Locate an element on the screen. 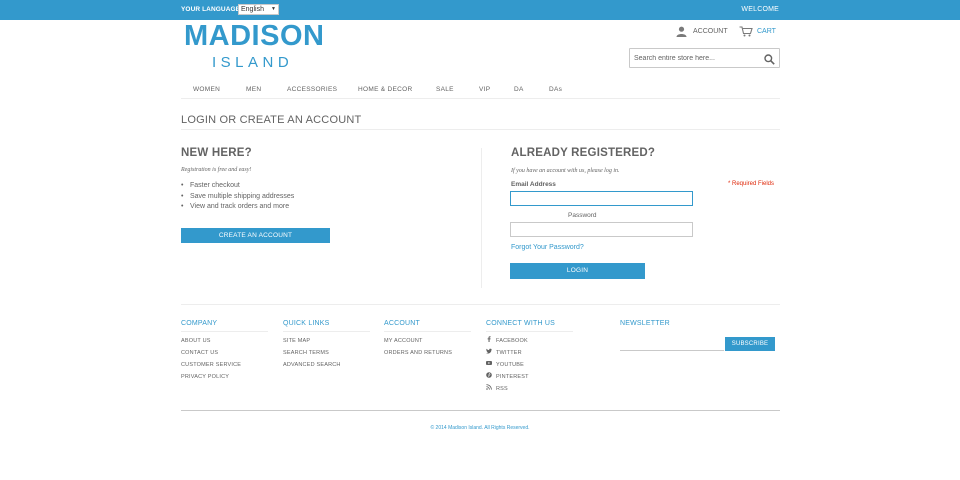 The width and height of the screenshot is (960, 480). footer-column-title: ACCOUNT is located at coordinates (427, 326).